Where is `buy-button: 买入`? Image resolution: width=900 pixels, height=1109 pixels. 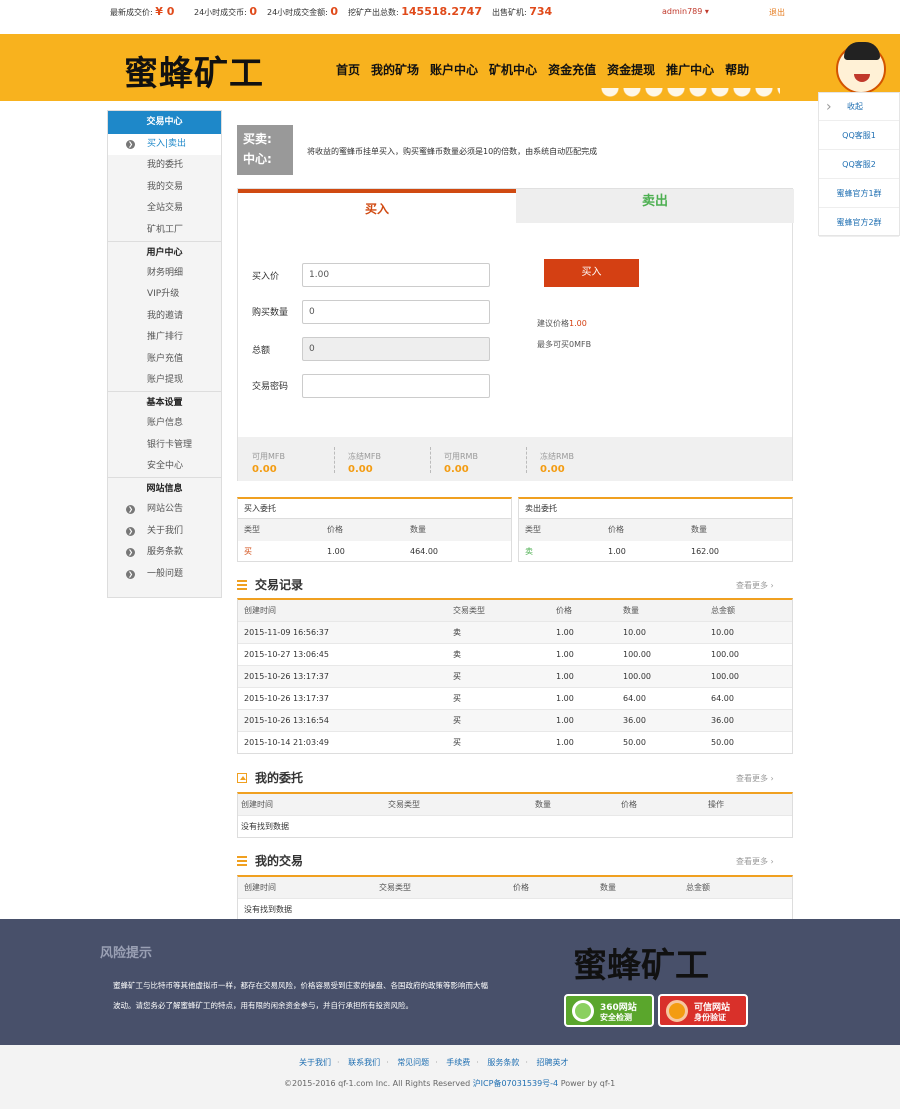
buy-button: 买入 is located at coordinates (591, 273).